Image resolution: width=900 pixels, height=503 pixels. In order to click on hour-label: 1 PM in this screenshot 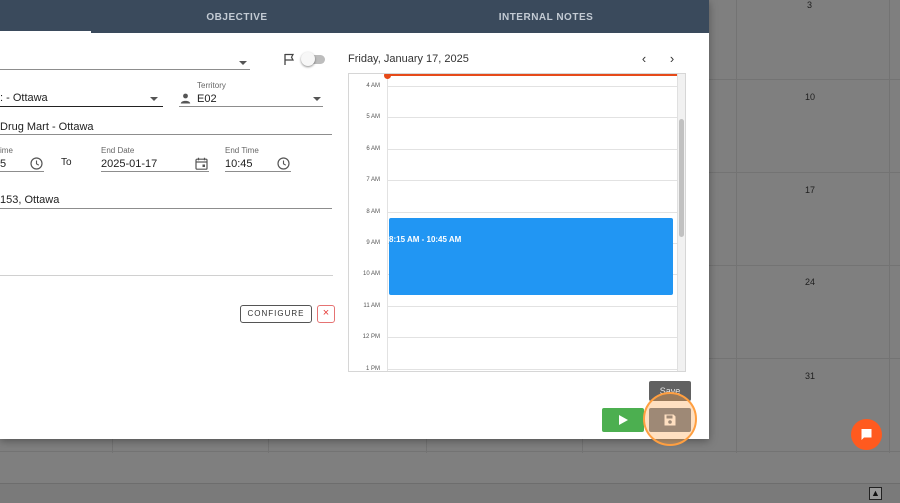, I will do `click(372, 369)`.